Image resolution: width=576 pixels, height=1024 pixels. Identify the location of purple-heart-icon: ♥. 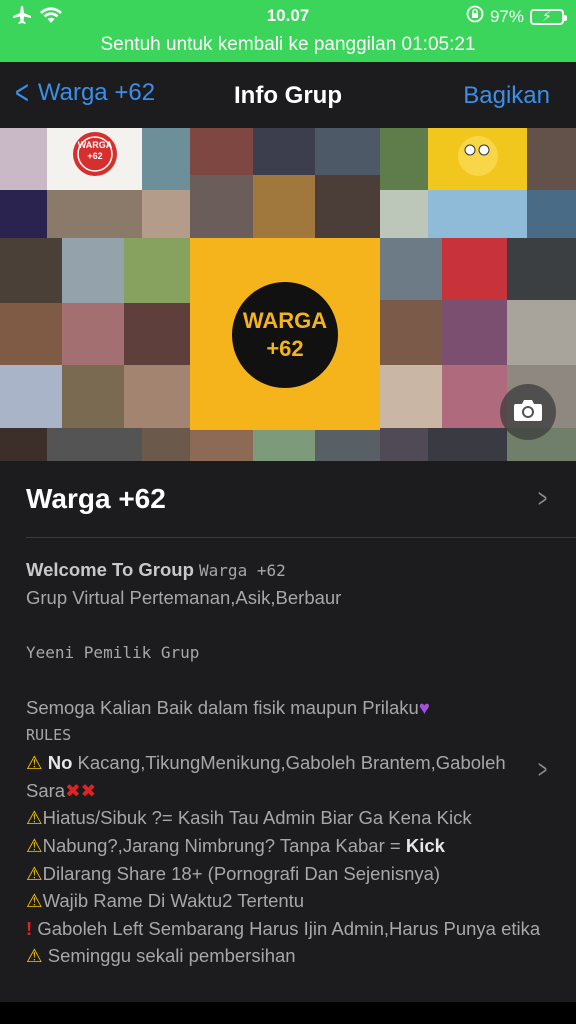
(424, 707).